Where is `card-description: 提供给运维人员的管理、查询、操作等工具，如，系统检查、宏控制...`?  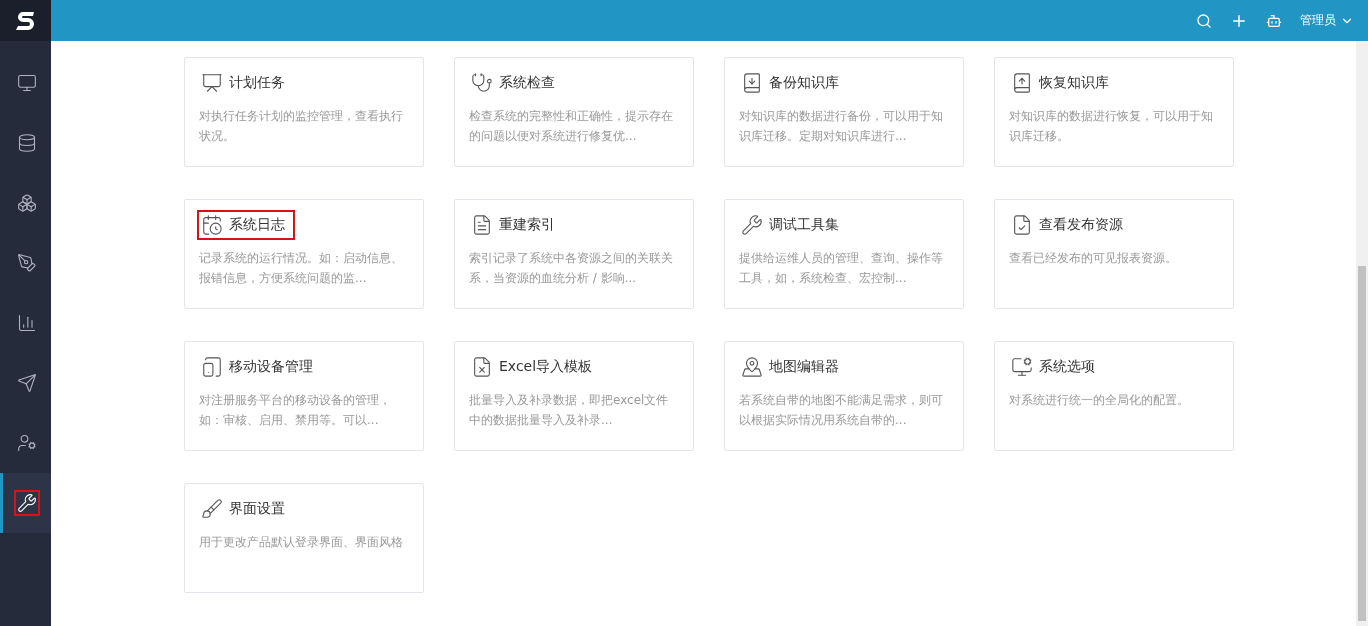 card-description: 提供给运维人员的管理、查询、操作等工具，如，系统检查、宏控制... is located at coordinates (841, 268).